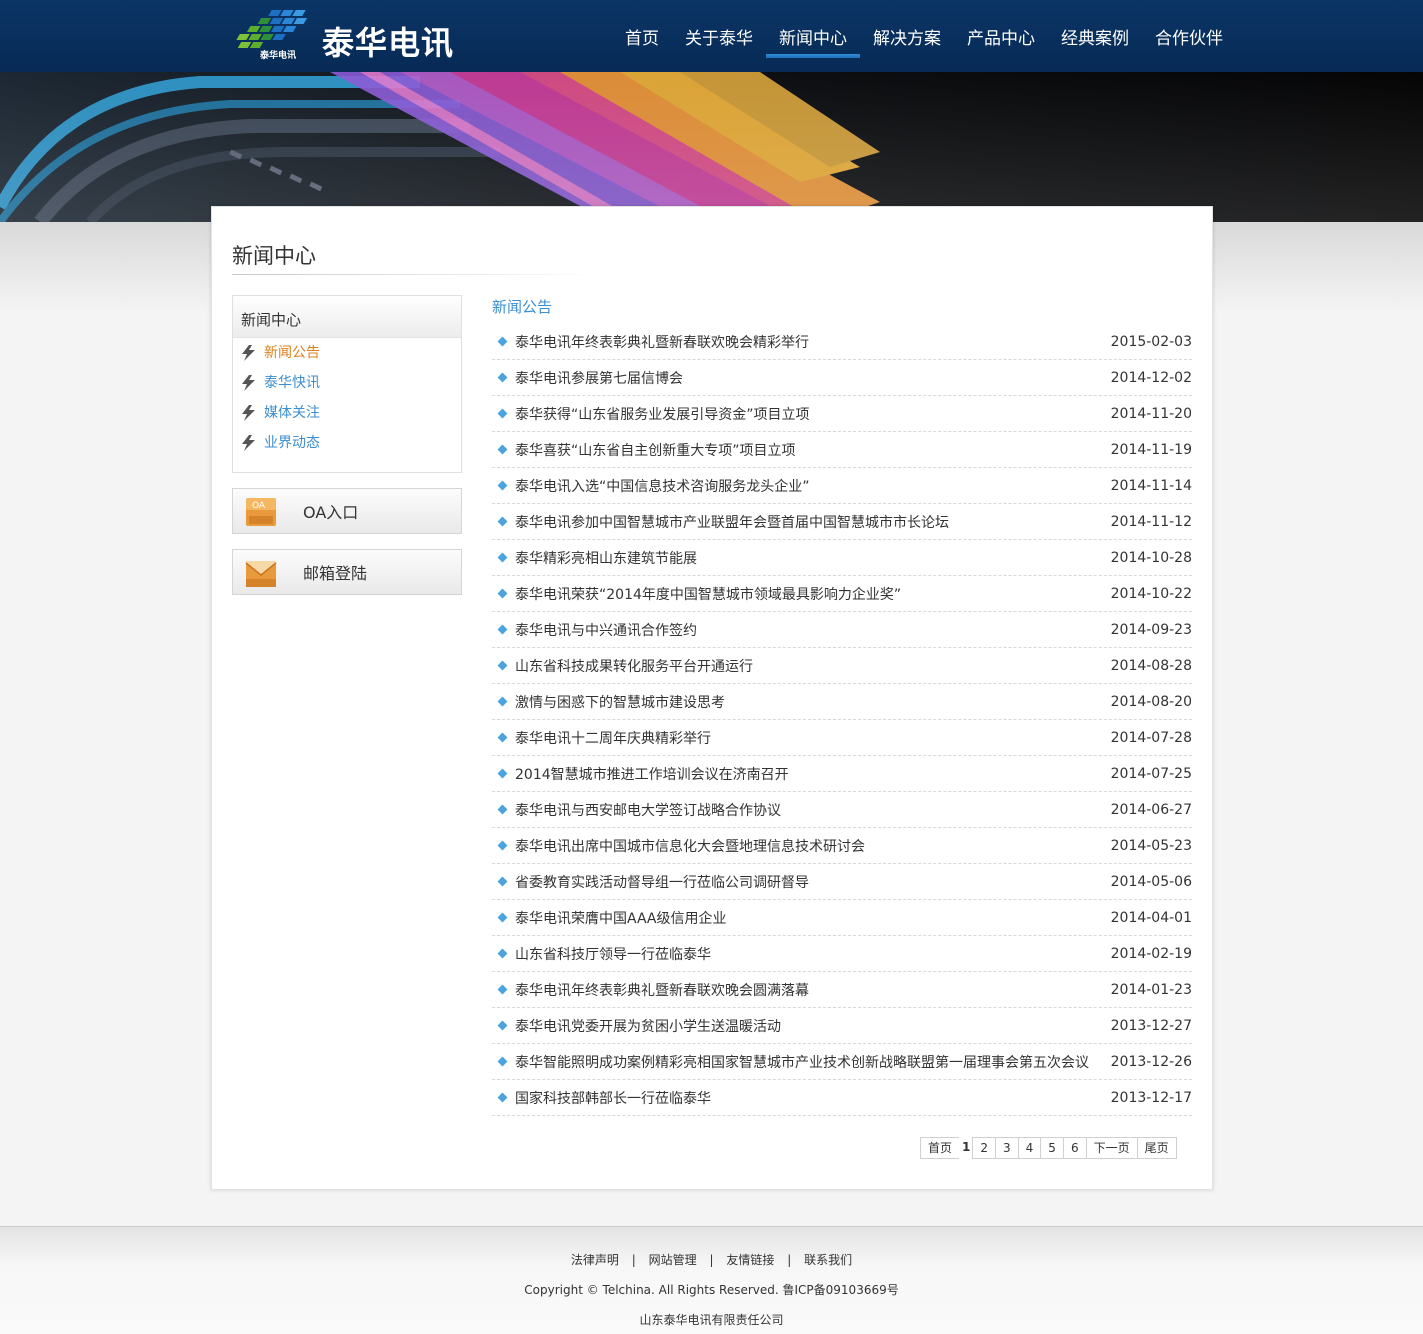 The width and height of the screenshot is (1423, 1334). I want to click on news-row: 泰华电讯年终表彰典礼暨新春联欢晚会圆满落幕 2014-01-23, so click(842, 990).